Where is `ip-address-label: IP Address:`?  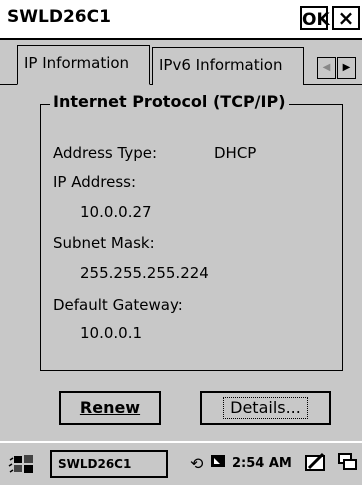 ip-address-label: IP Address: is located at coordinates (95, 182).